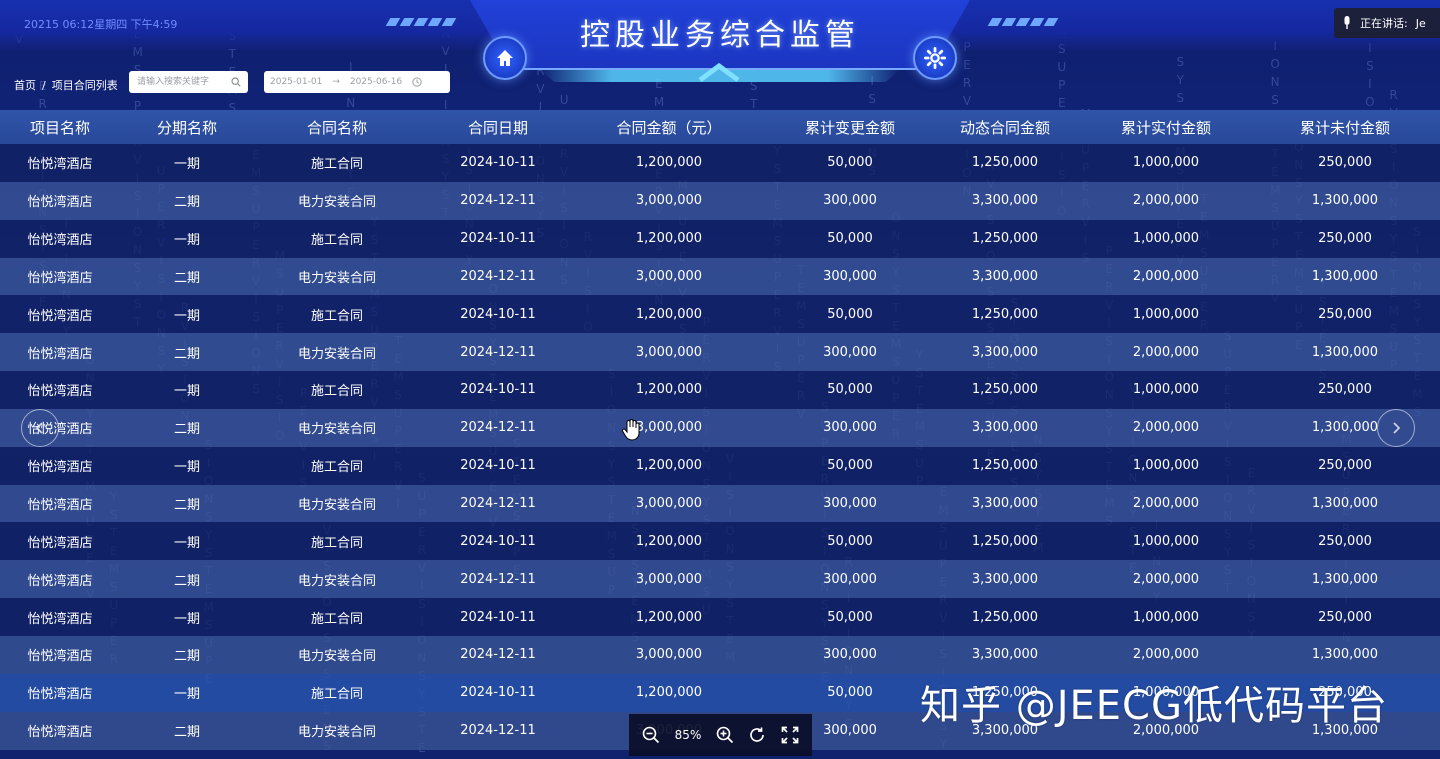 The height and width of the screenshot is (759, 1440). I want to click on home-button, so click(505, 58).